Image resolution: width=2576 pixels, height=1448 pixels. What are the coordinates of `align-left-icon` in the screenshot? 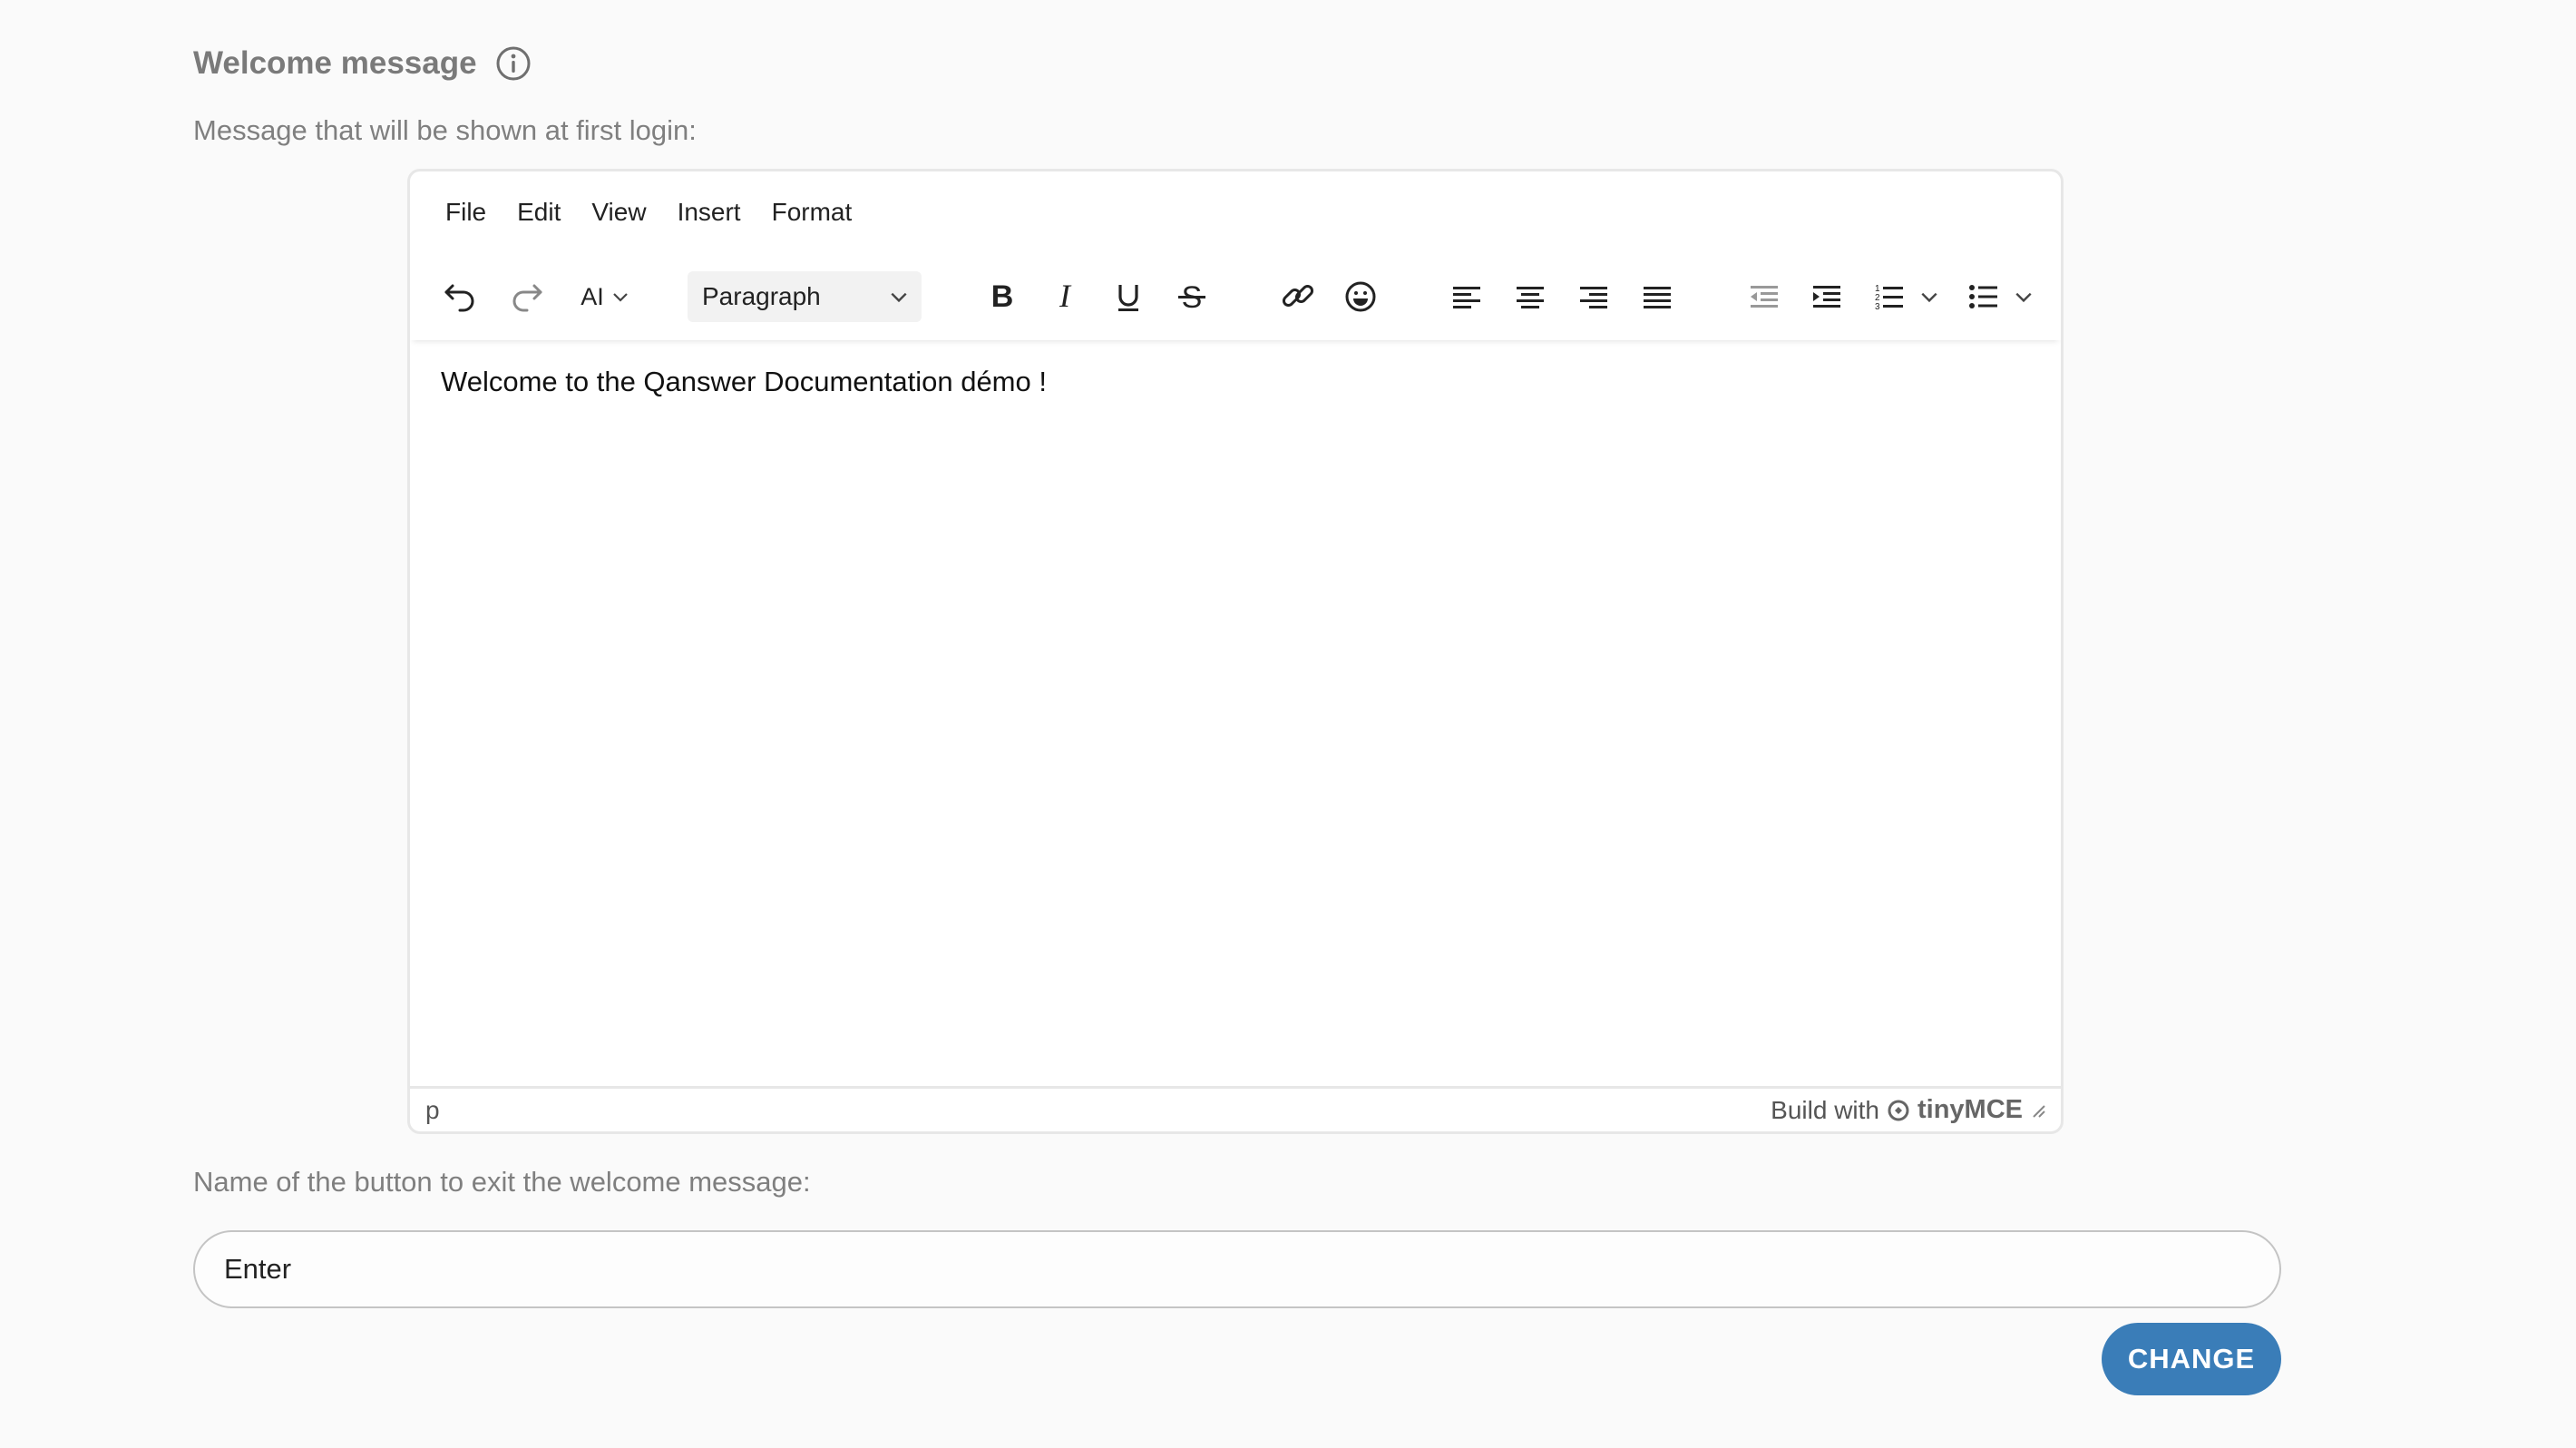 It's located at (1466, 297).